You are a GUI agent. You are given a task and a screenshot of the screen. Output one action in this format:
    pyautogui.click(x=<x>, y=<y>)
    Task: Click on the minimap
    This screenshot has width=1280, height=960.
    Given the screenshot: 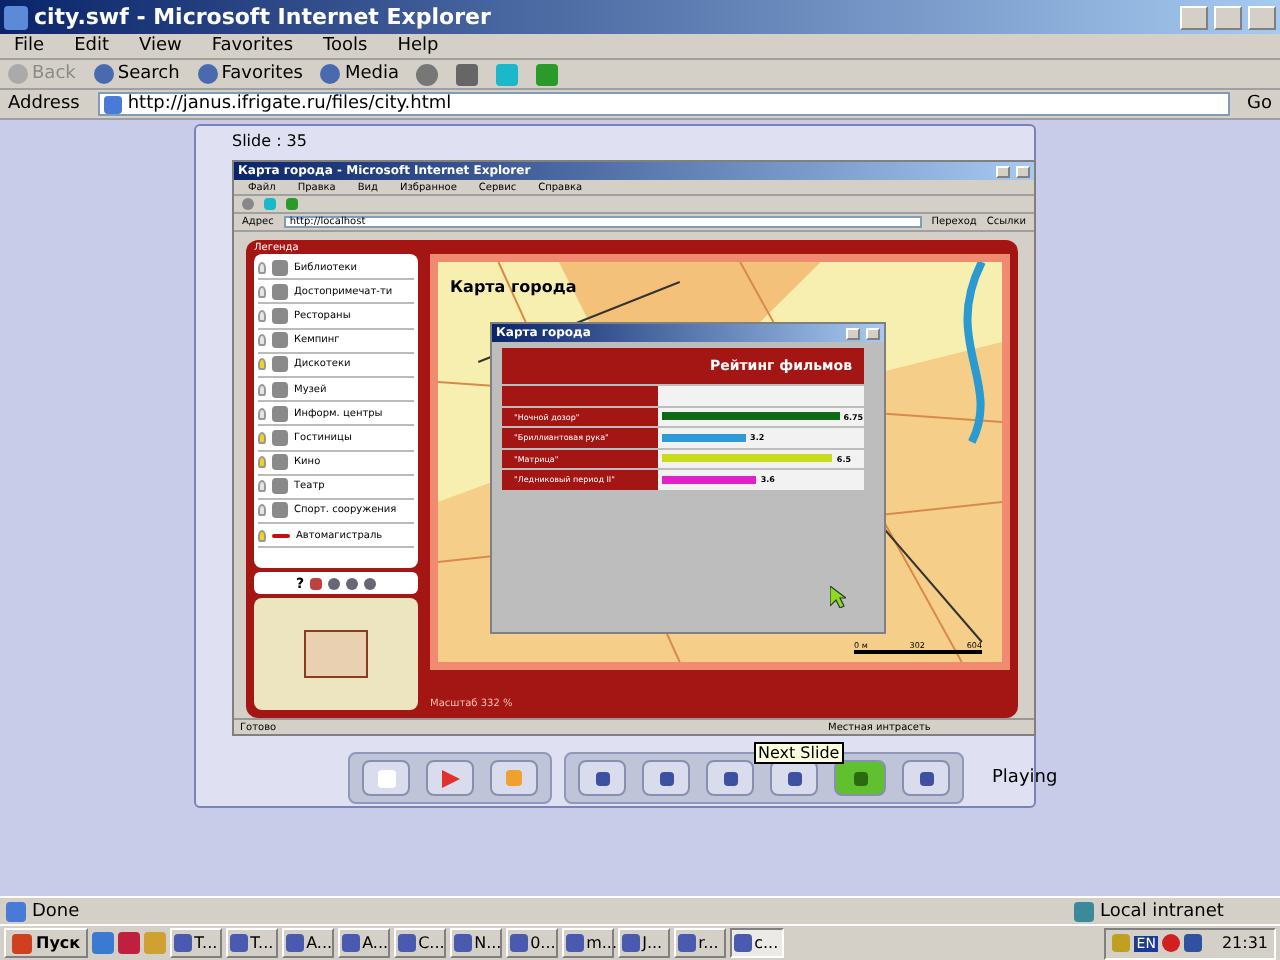 What is the action you would take?
    pyautogui.click(x=336, y=654)
    